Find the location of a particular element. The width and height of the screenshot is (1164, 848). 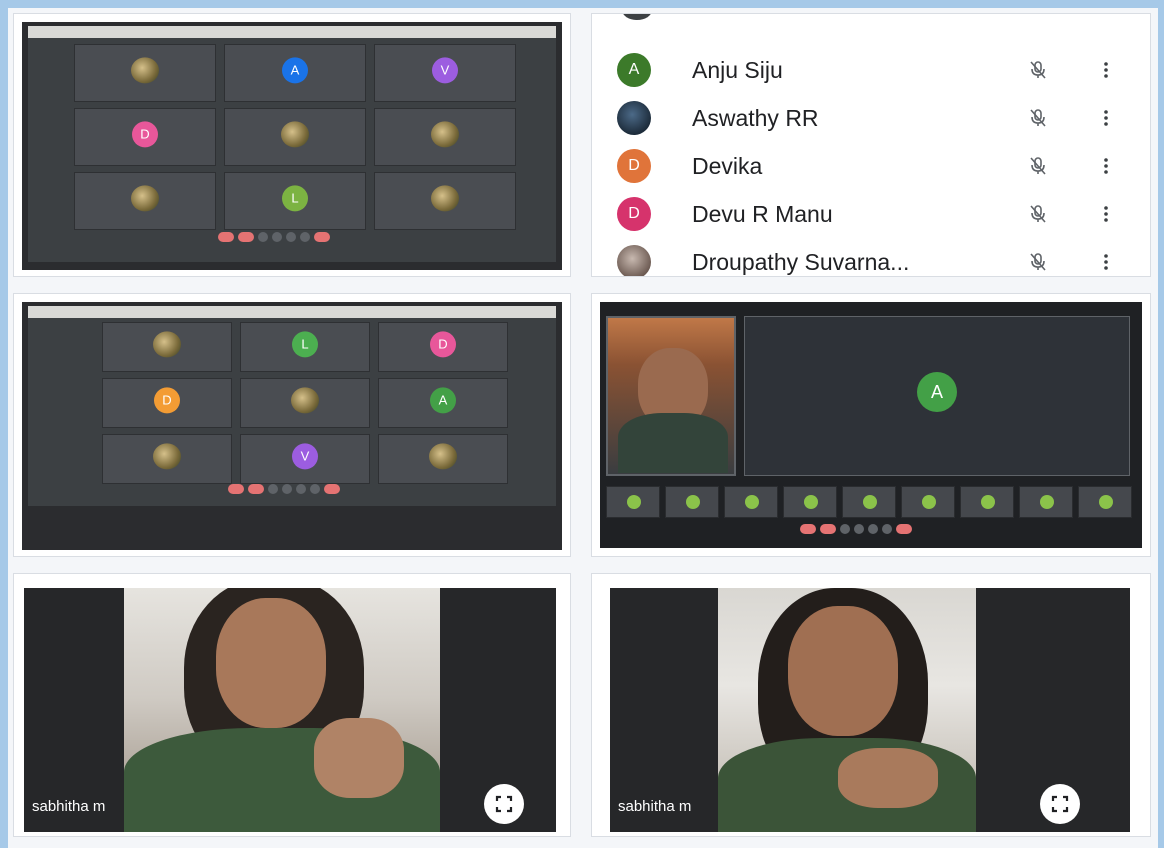

participant-avatar-partial is located at coordinates (637, 17).